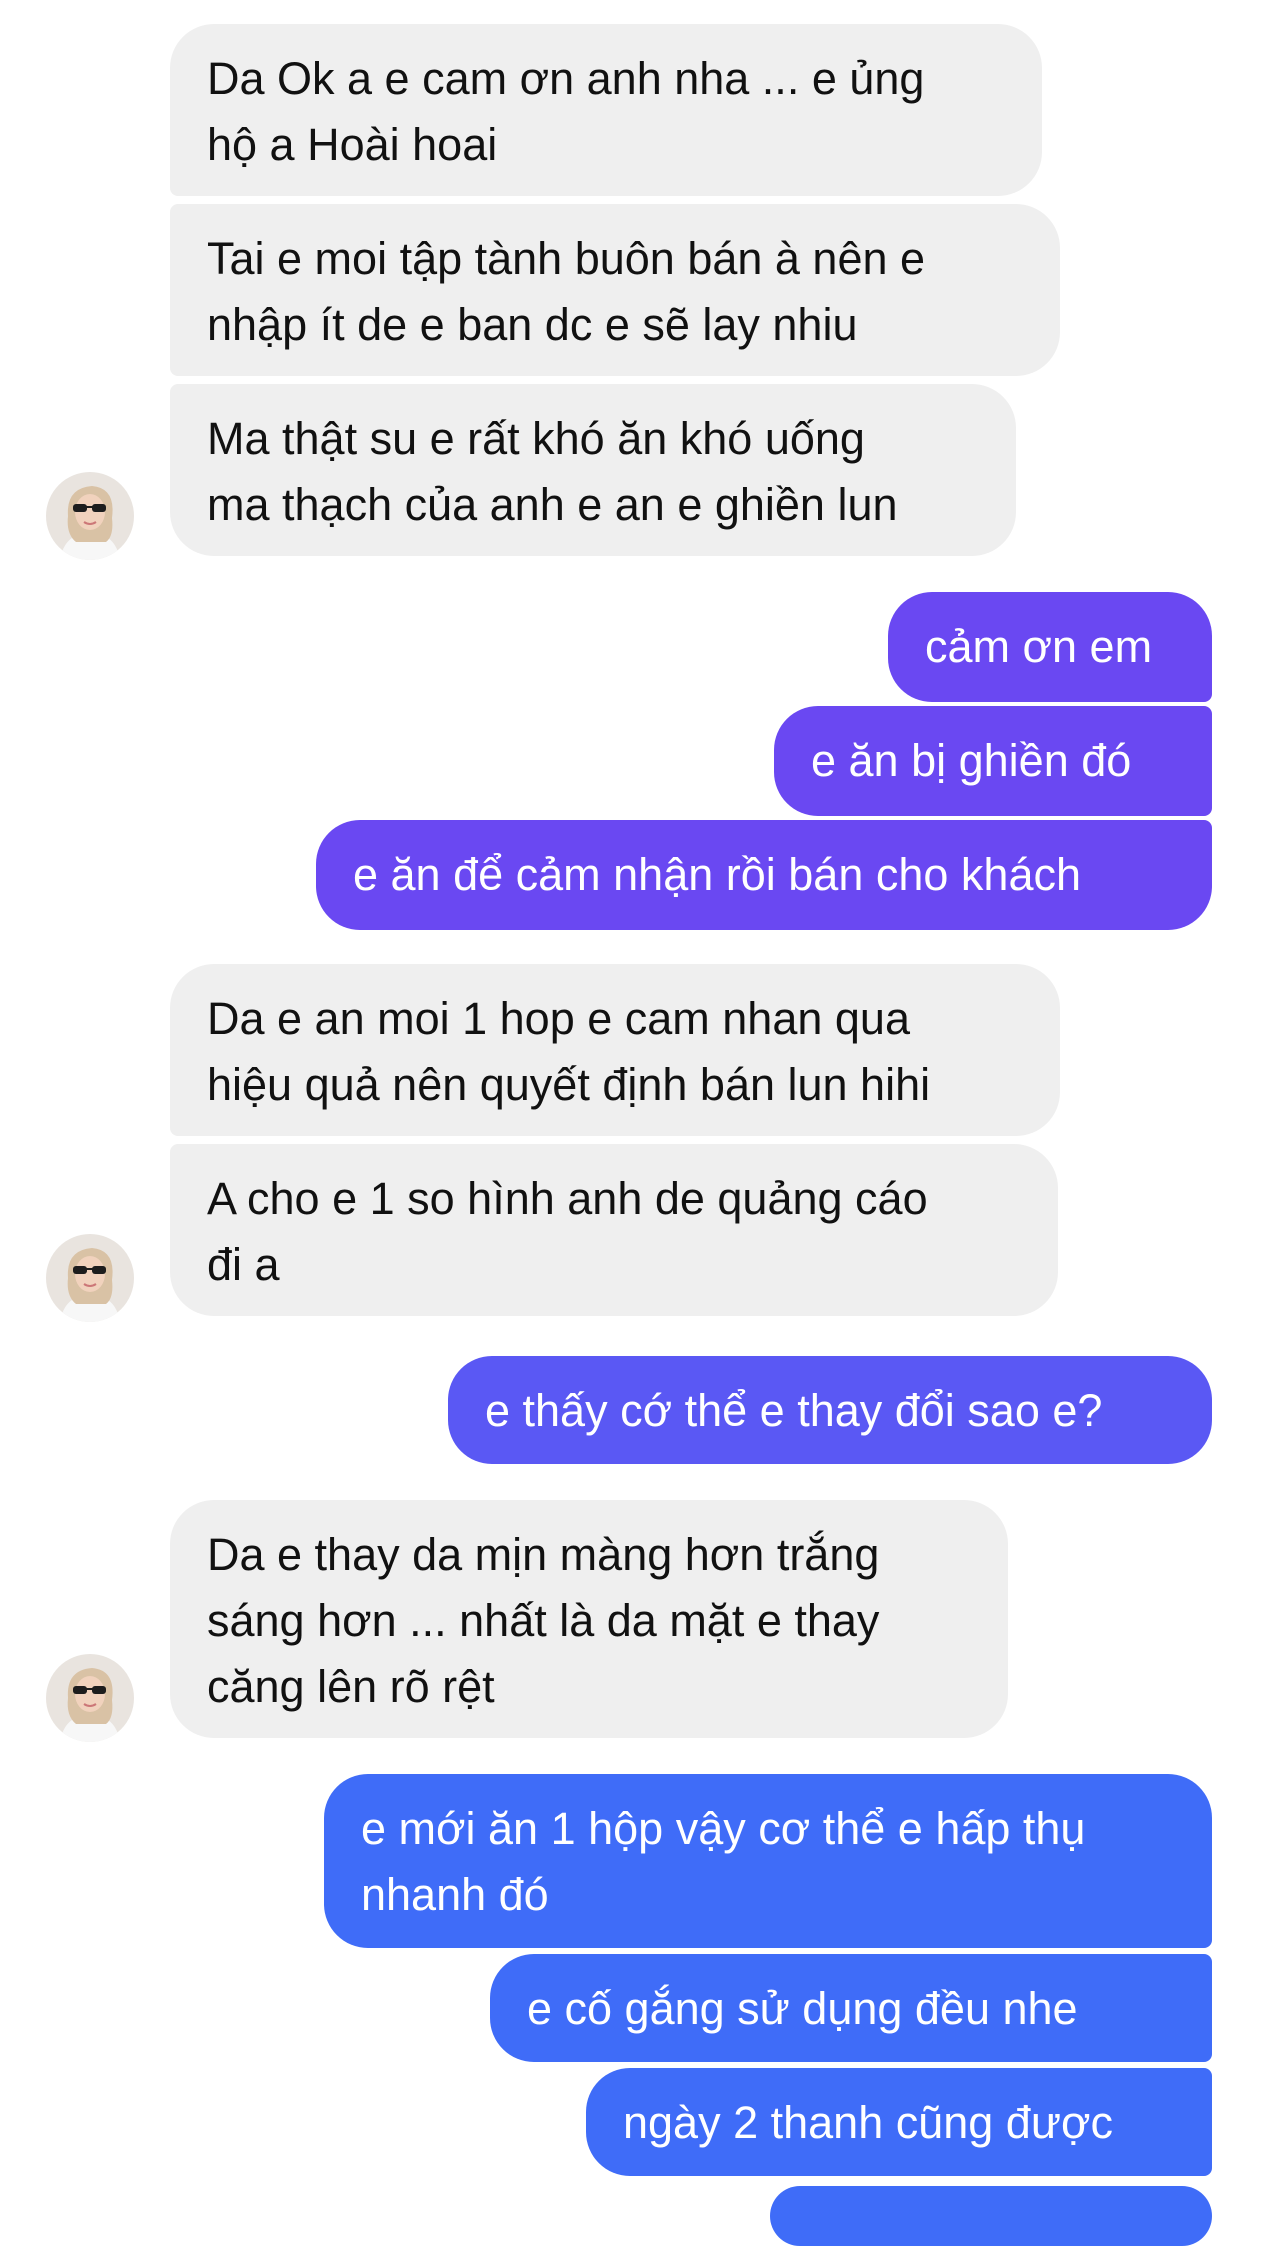 Image resolution: width=1284 pixels, height=2246 pixels. What do you see at coordinates (536, 438) in the screenshot?
I see `message-line: Ma thật su e rất khó ăn khó uống` at bounding box center [536, 438].